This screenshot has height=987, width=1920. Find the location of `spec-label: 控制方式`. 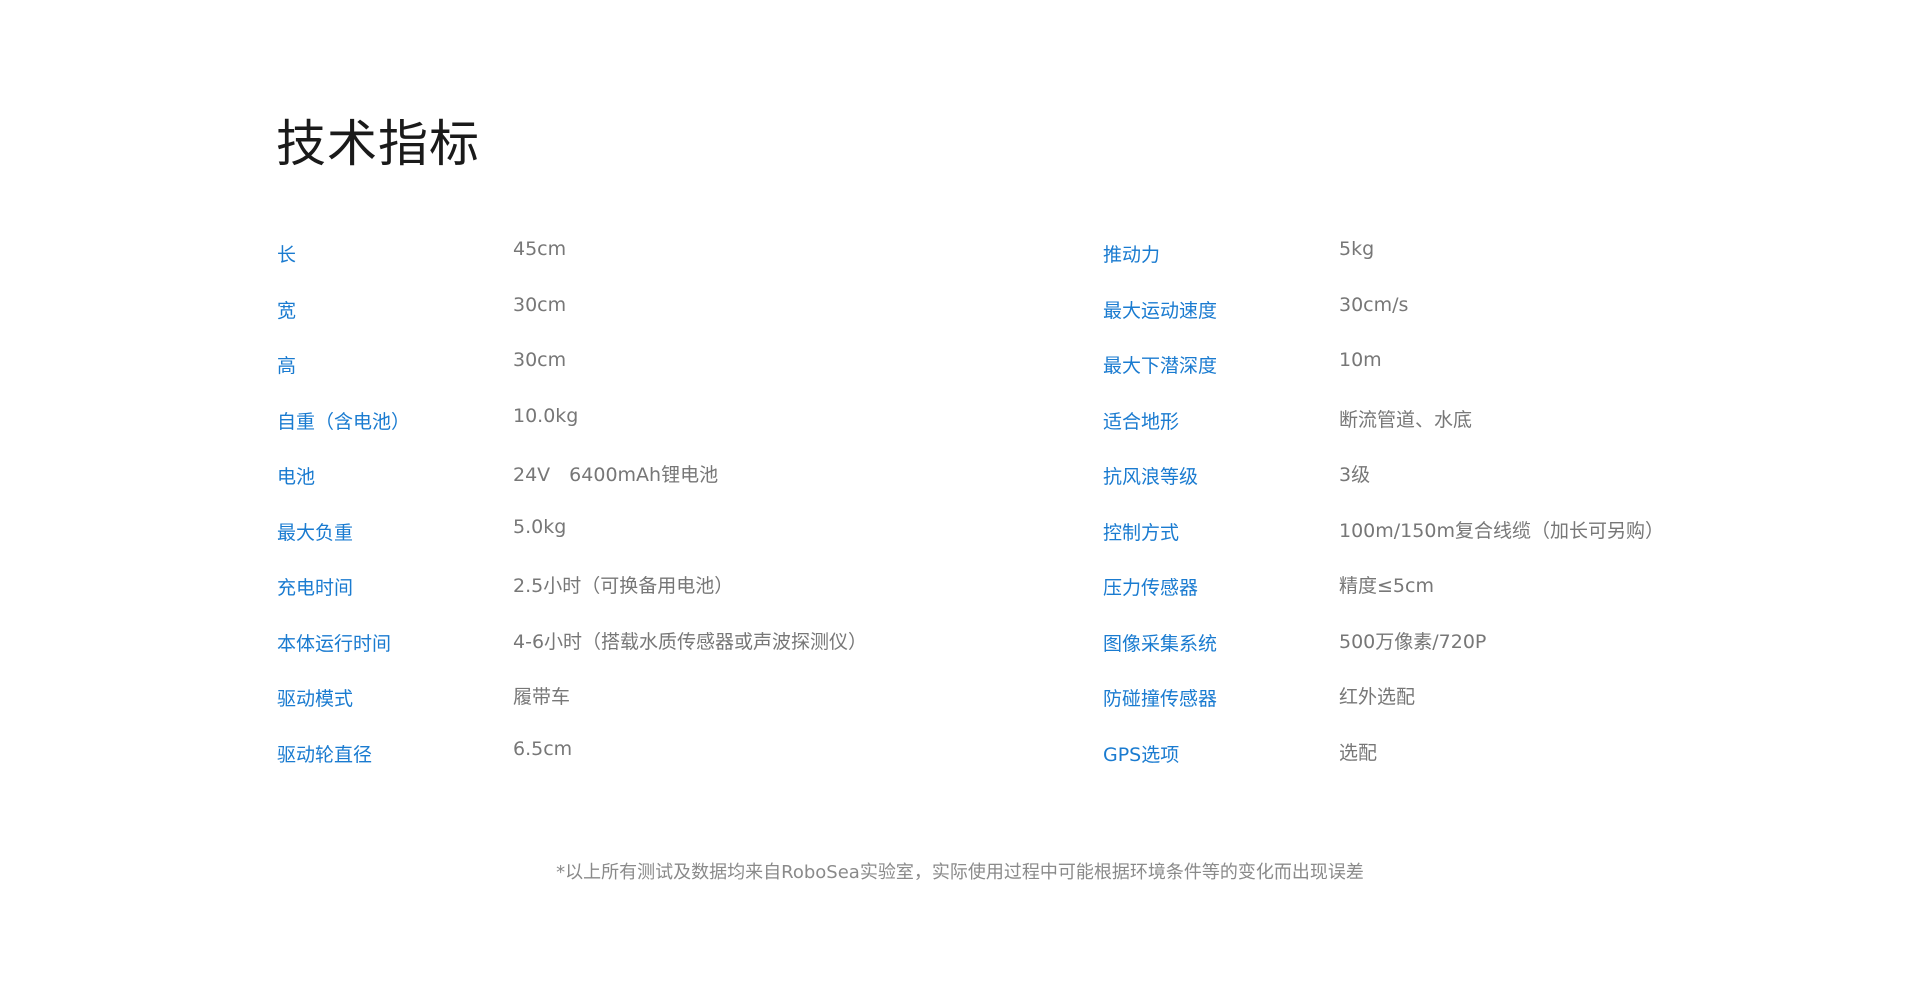

spec-label: 控制方式 is located at coordinates (1141, 532).